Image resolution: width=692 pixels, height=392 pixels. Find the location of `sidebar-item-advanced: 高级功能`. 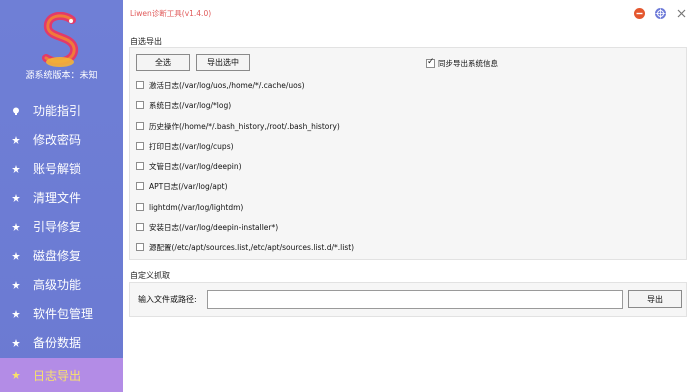

sidebar-item-advanced: 高级功能 is located at coordinates (61, 284).